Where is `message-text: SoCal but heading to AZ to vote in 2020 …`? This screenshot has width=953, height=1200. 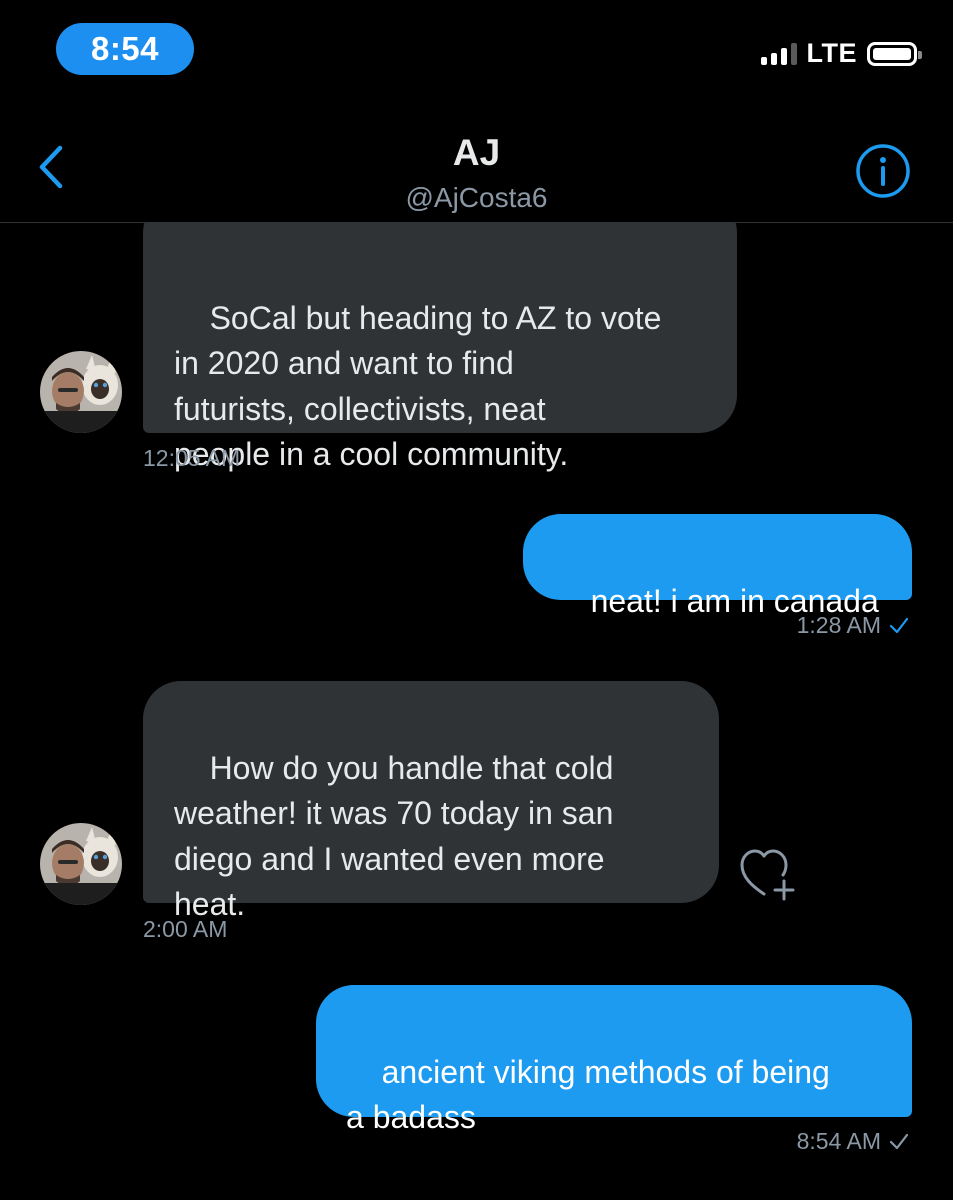
message-text: SoCal but heading to AZ to vote in 2020 … is located at coordinates (418, 386).